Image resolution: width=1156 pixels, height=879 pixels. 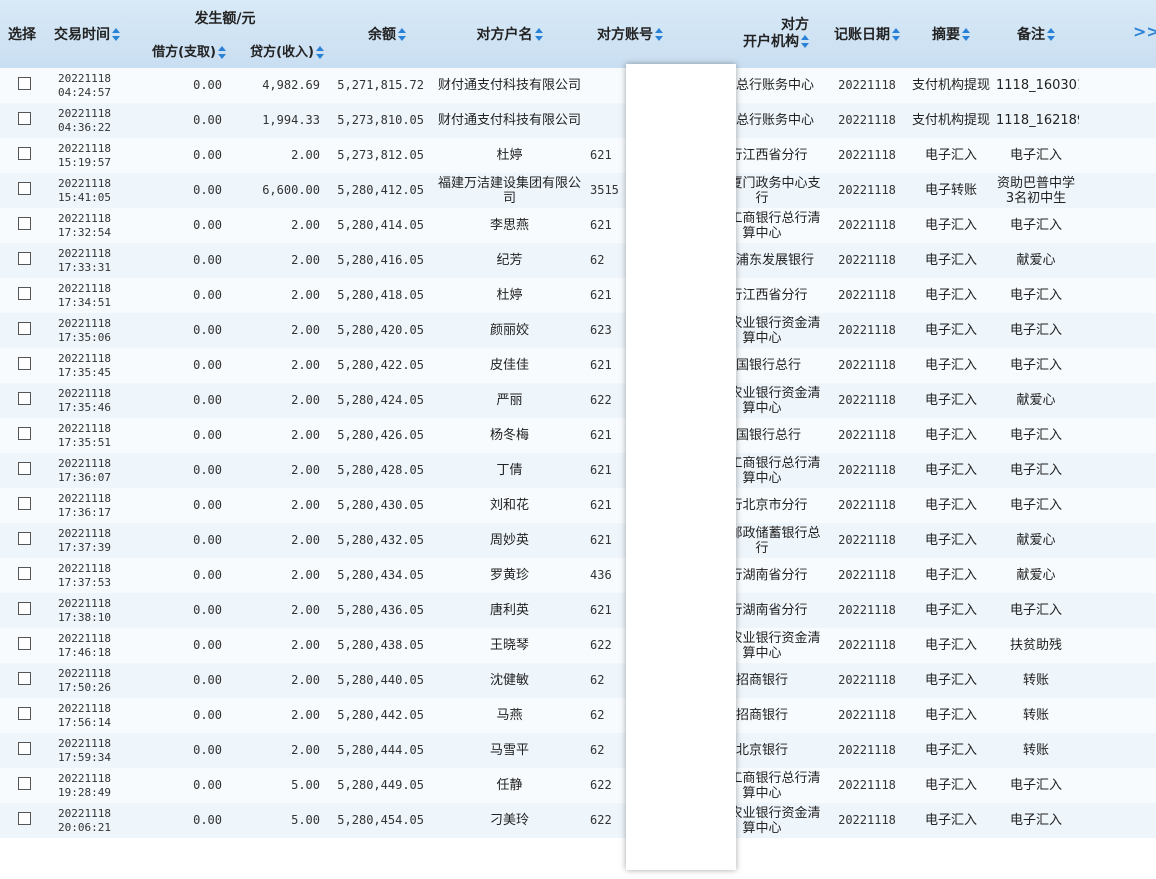 I want to click on col-counterparty-name: 对方户名, so click(x=509, y=34).